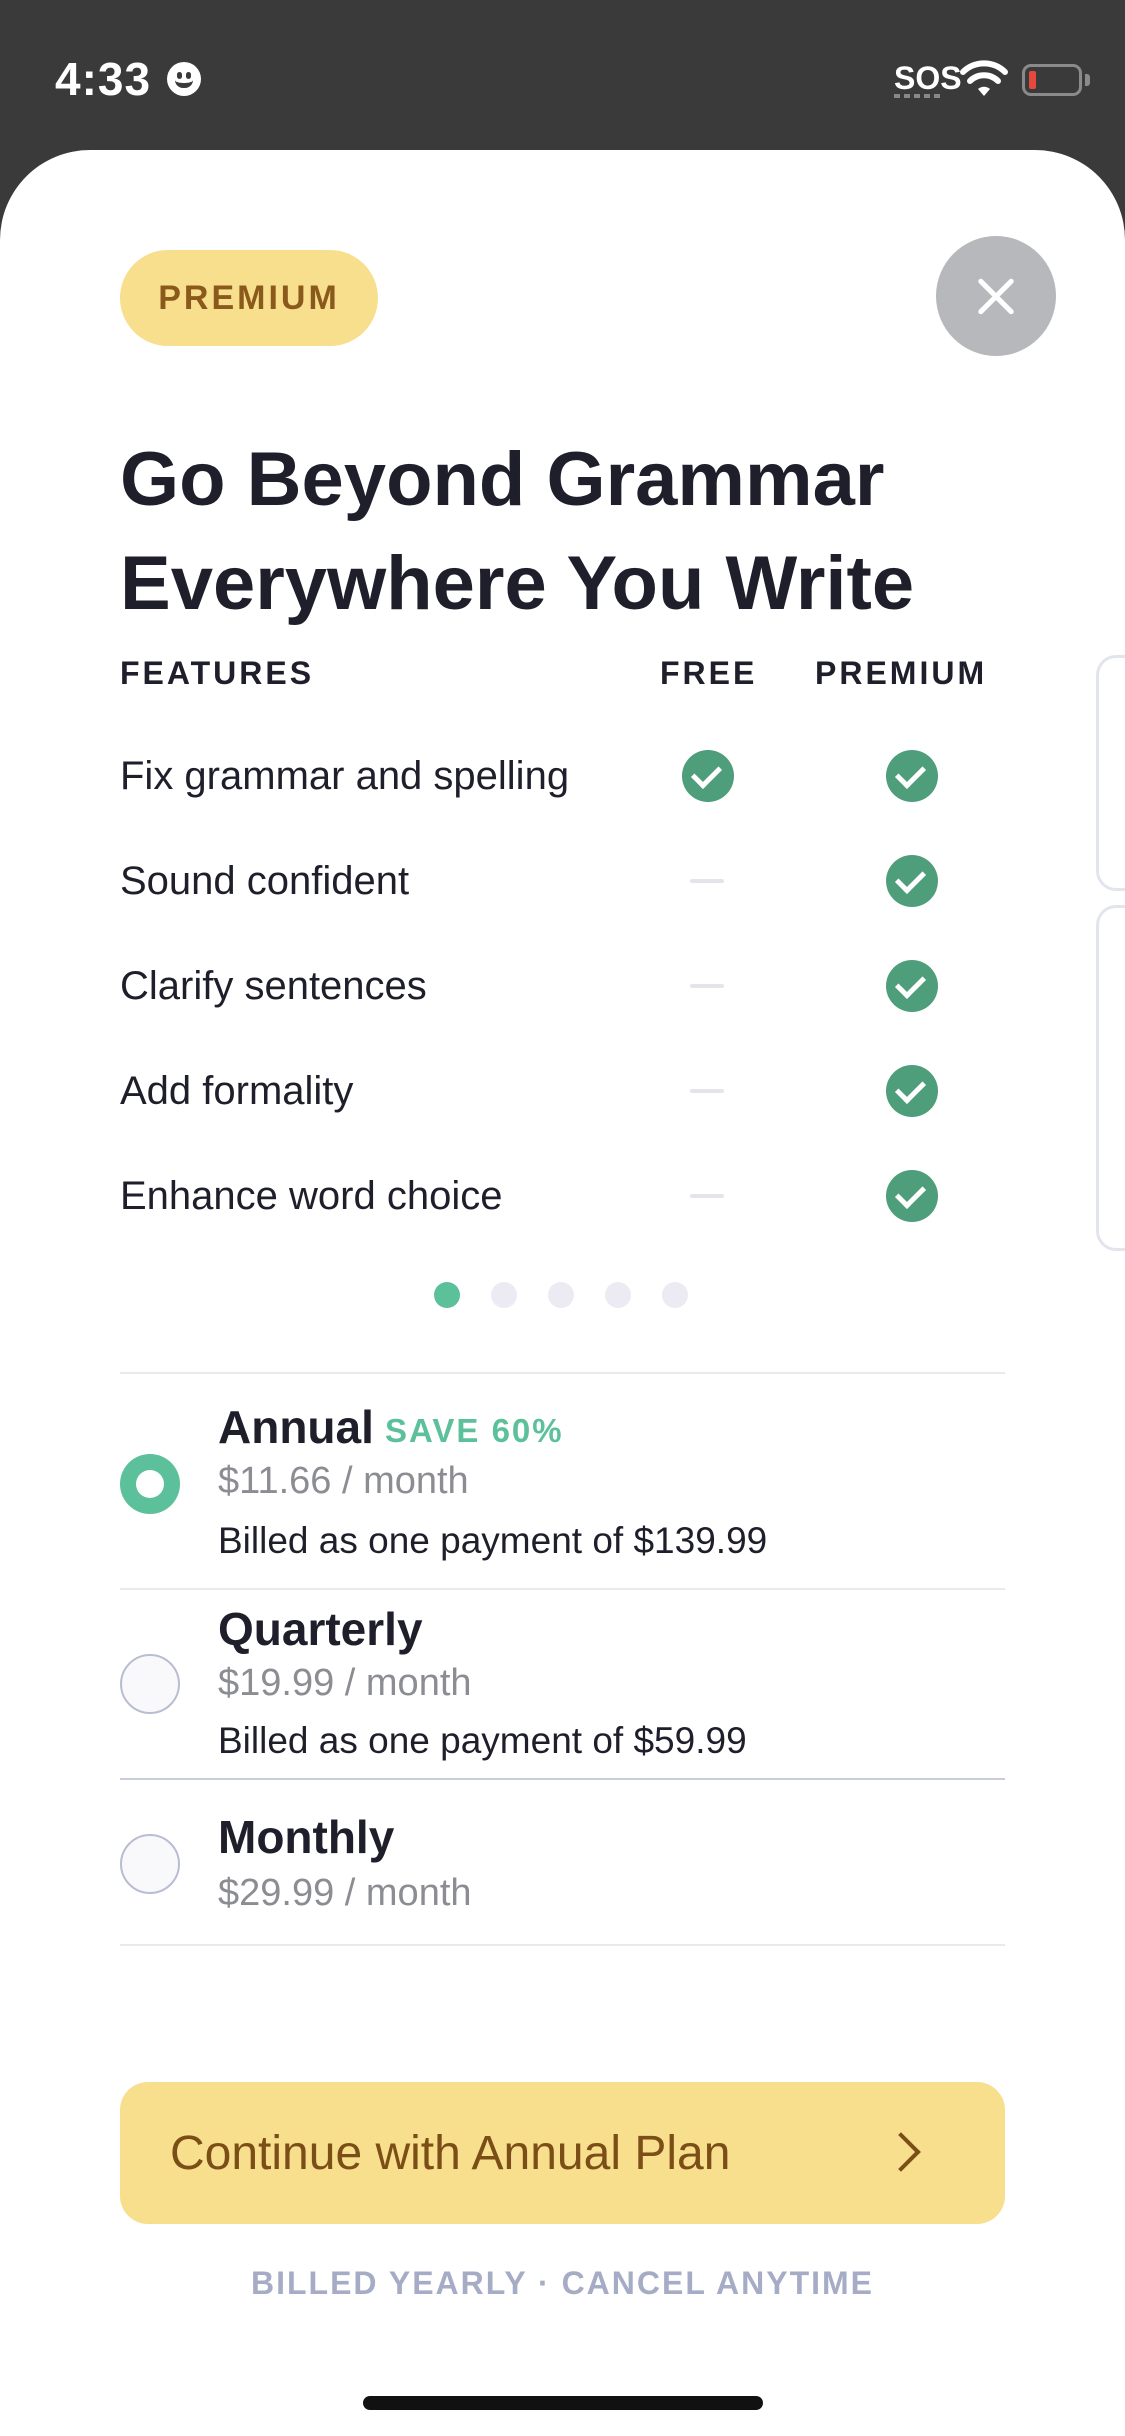 This screenshot has width=1125, height=2436. What do you see at coordinates (517, 531) in the screenshot?
I see `page-title: Go Beyond Grammar Everywhere You Write` at bounding box center [517, 531].